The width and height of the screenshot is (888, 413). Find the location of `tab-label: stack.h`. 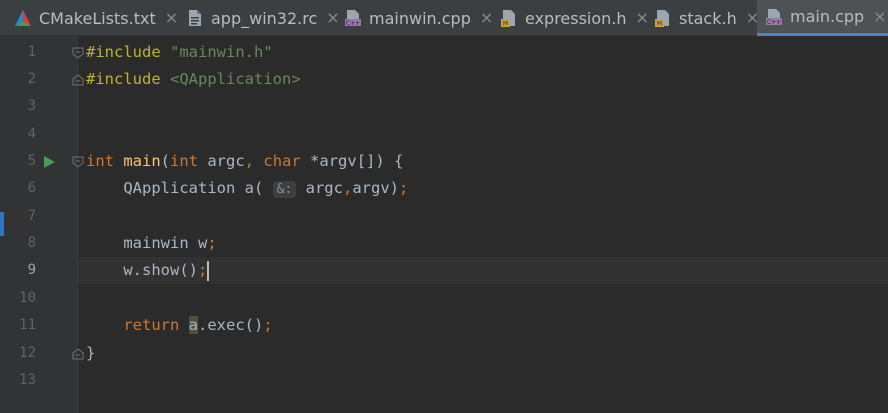

tab-label: stack.h is located at coordinates (708, 18).